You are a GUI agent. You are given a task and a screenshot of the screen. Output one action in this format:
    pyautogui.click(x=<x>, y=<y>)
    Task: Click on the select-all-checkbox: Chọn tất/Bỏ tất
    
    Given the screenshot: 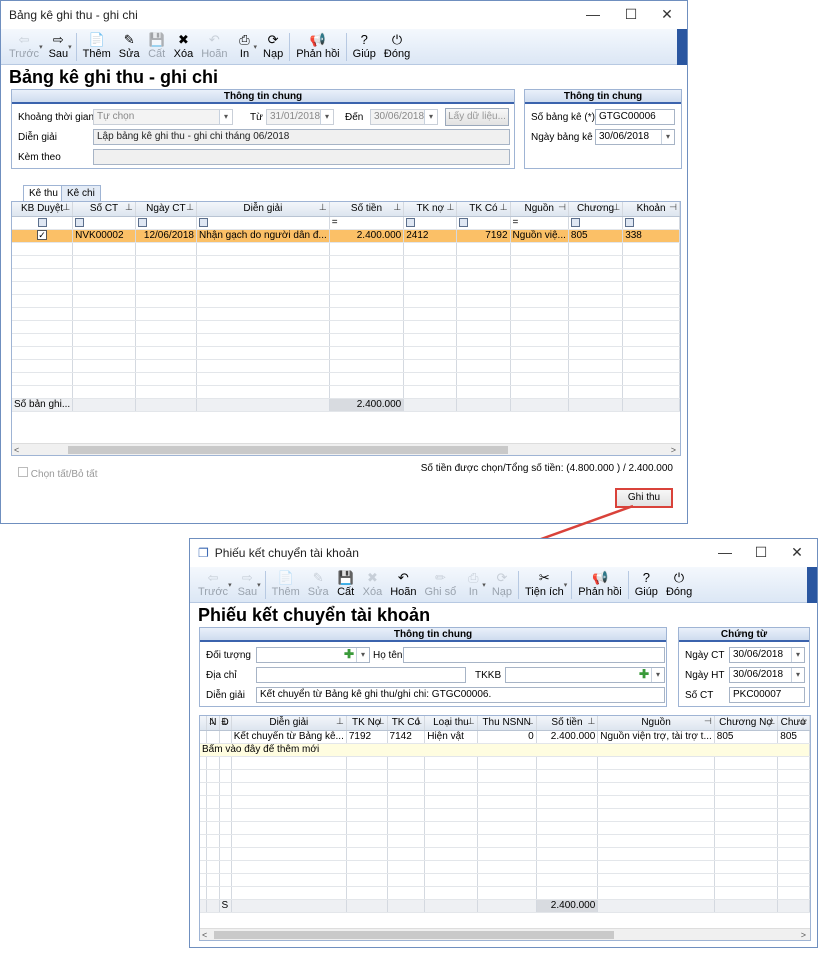 What is the action you would take?
    pyautogui.click(x=58, y=473)
    